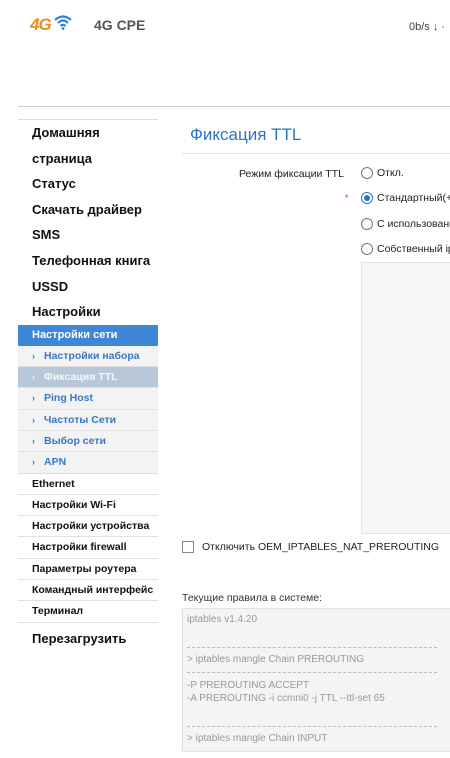  What do you see at coordinates (252, 598) in the screenshot?
I see `current-rules-label: Текущие правила в системе:` at bounding box center [252, 598].